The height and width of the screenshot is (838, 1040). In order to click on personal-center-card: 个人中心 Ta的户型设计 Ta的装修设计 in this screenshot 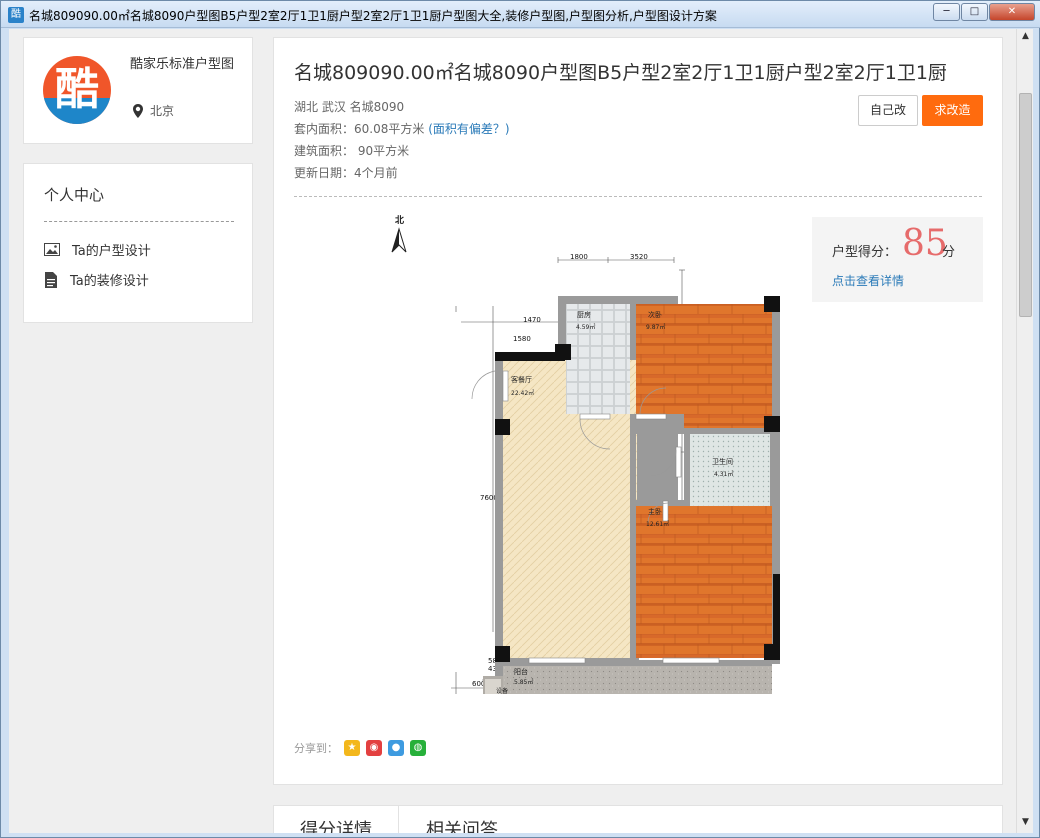, I will do `click(138, 243)`.